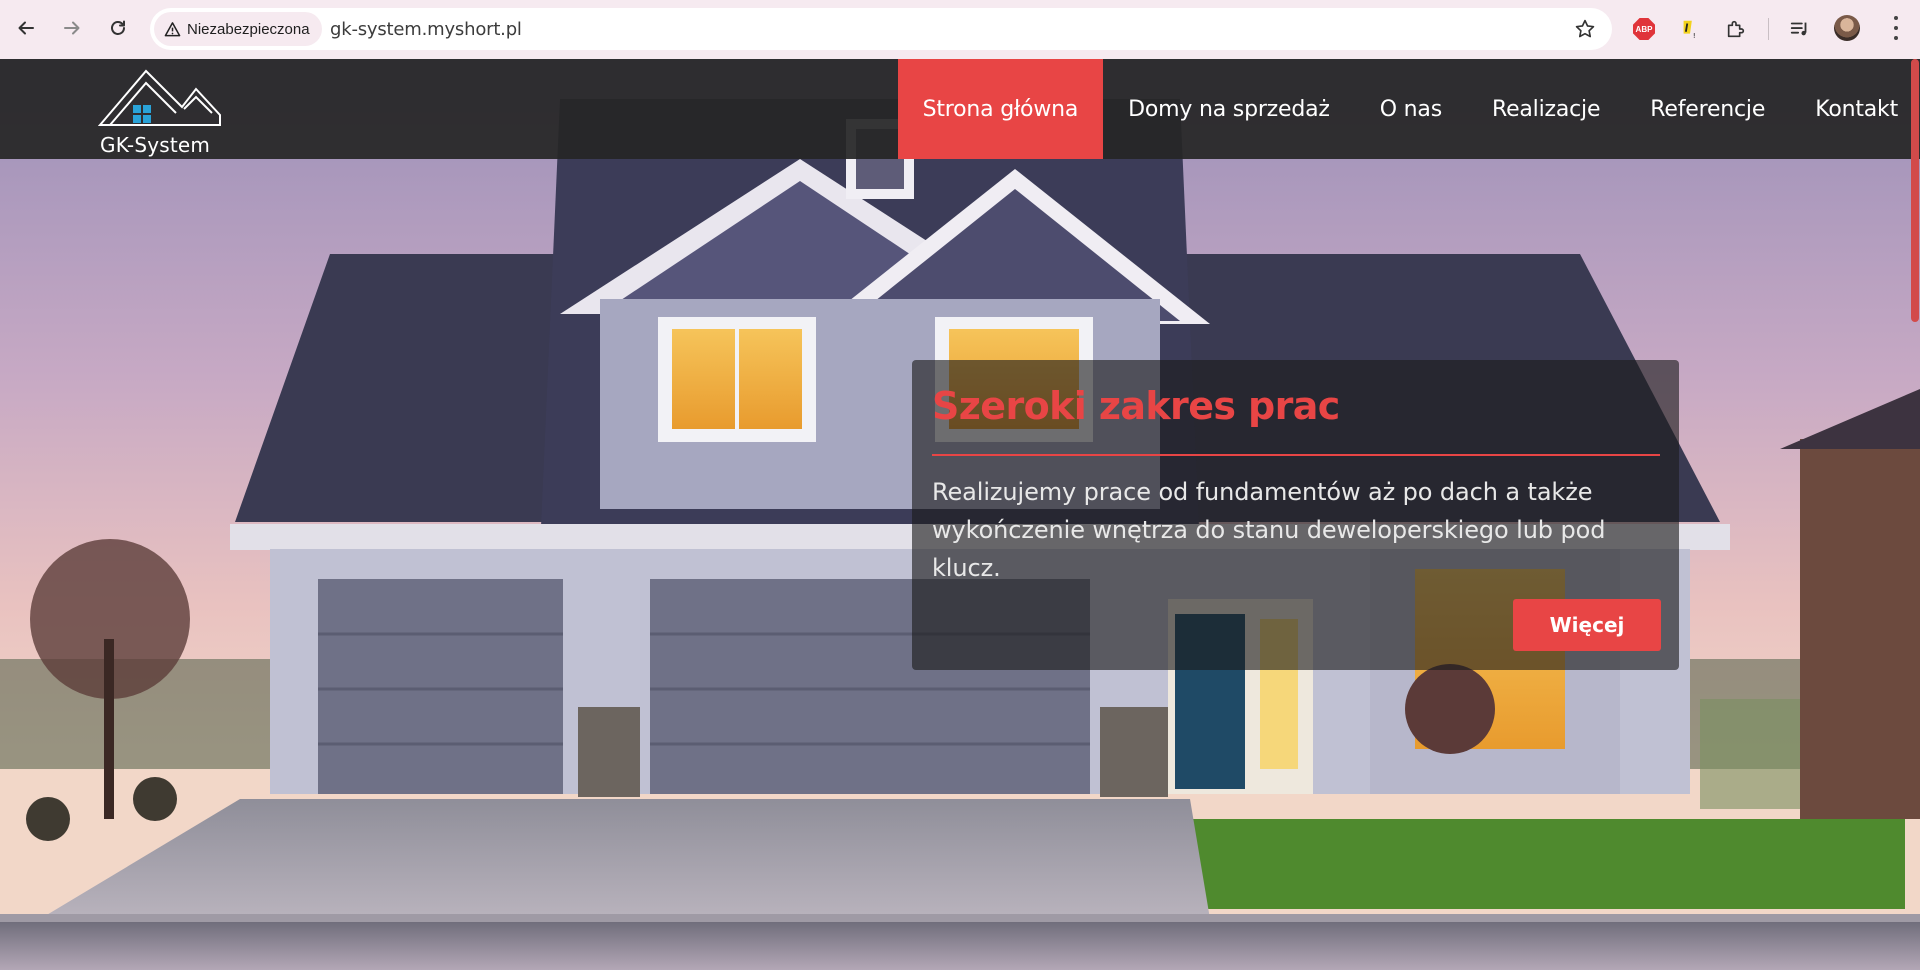 This screenshot has height=970, width=1920. Describe the element at coordinates (1546, 109) in the screenshot. I see `nav-item-projects: Realizacje` at that location.